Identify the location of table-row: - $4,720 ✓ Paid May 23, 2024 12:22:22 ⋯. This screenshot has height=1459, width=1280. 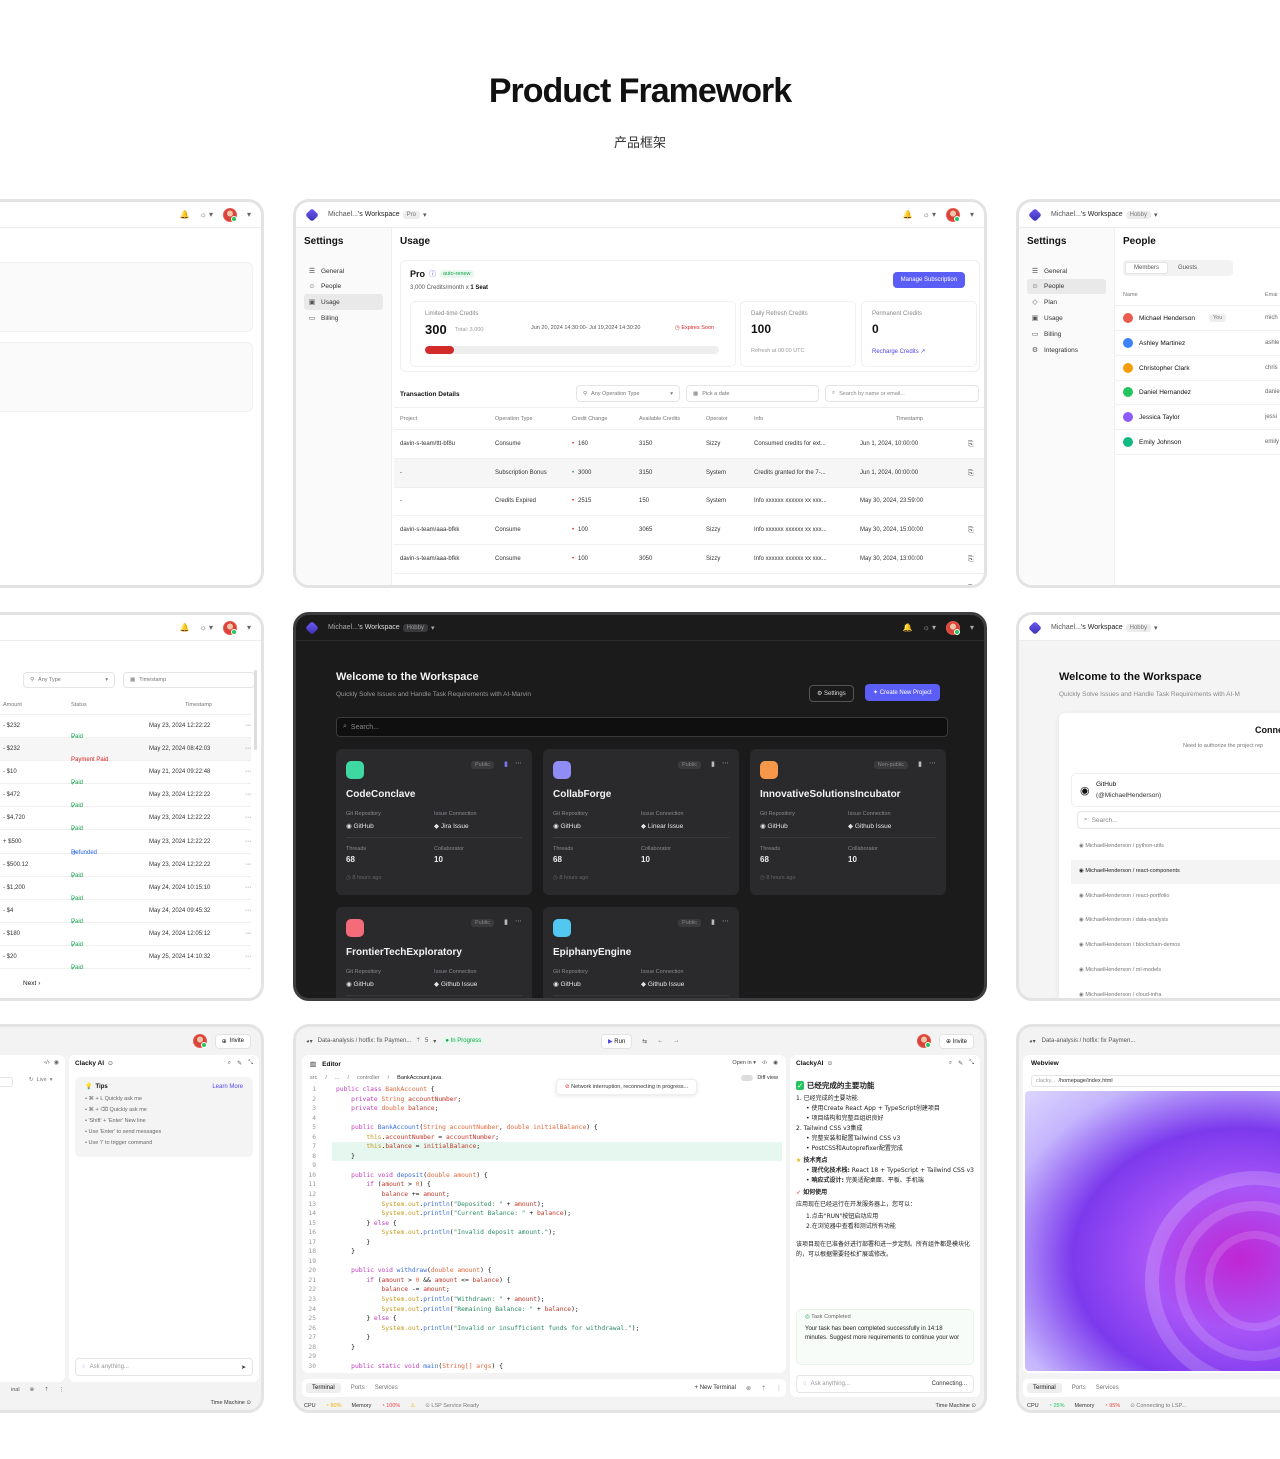
(125, 820).